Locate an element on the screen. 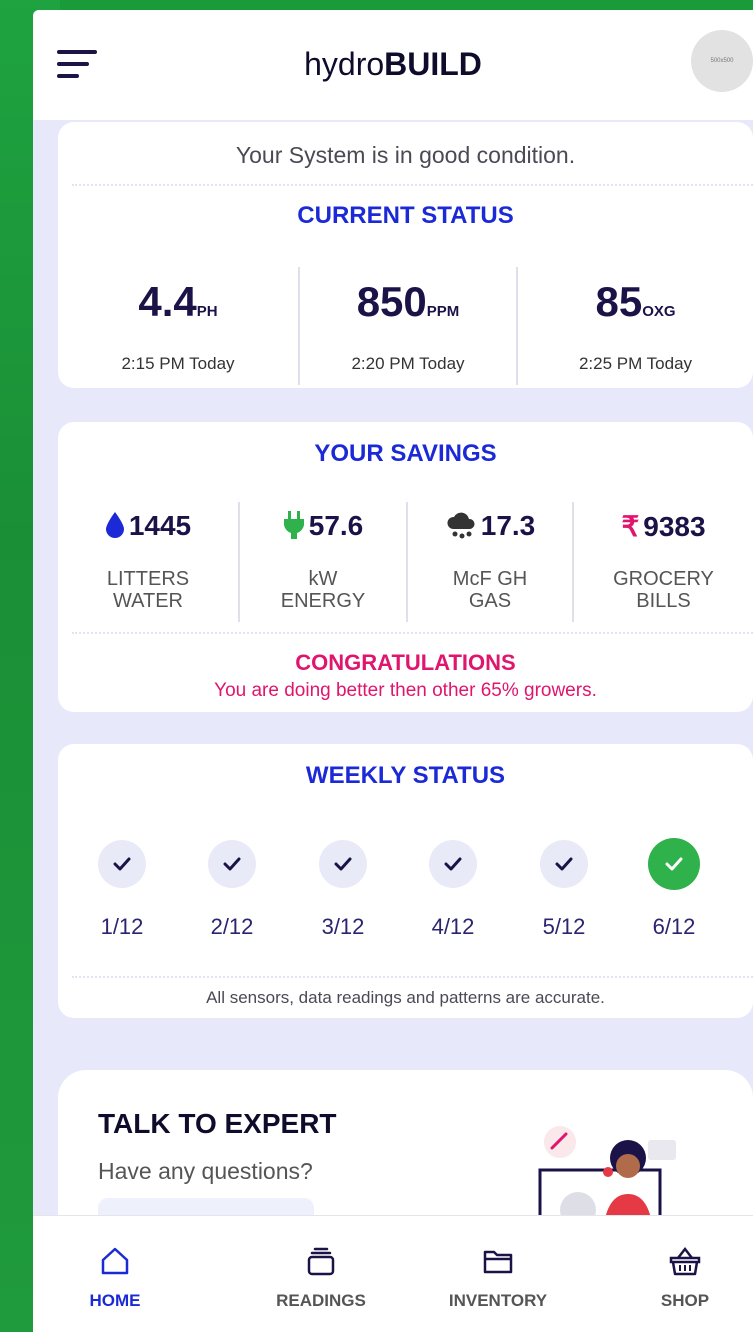  nav-shop-label: SHOP is located at coordinates (685, 1300).